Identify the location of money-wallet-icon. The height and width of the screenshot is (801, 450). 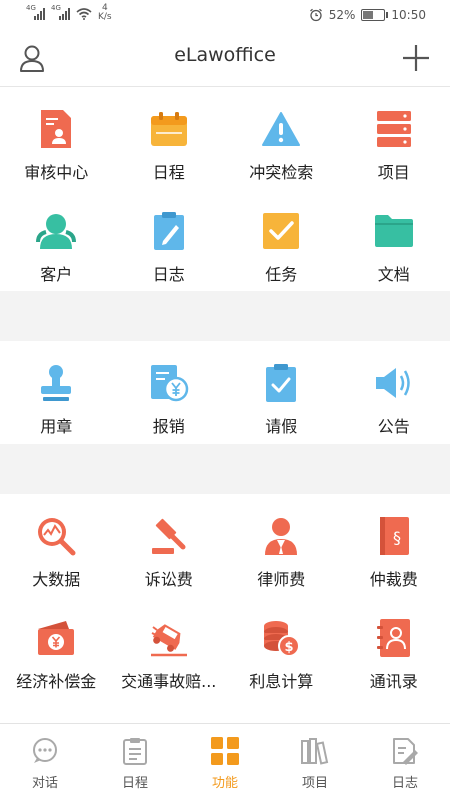
(56, 638).